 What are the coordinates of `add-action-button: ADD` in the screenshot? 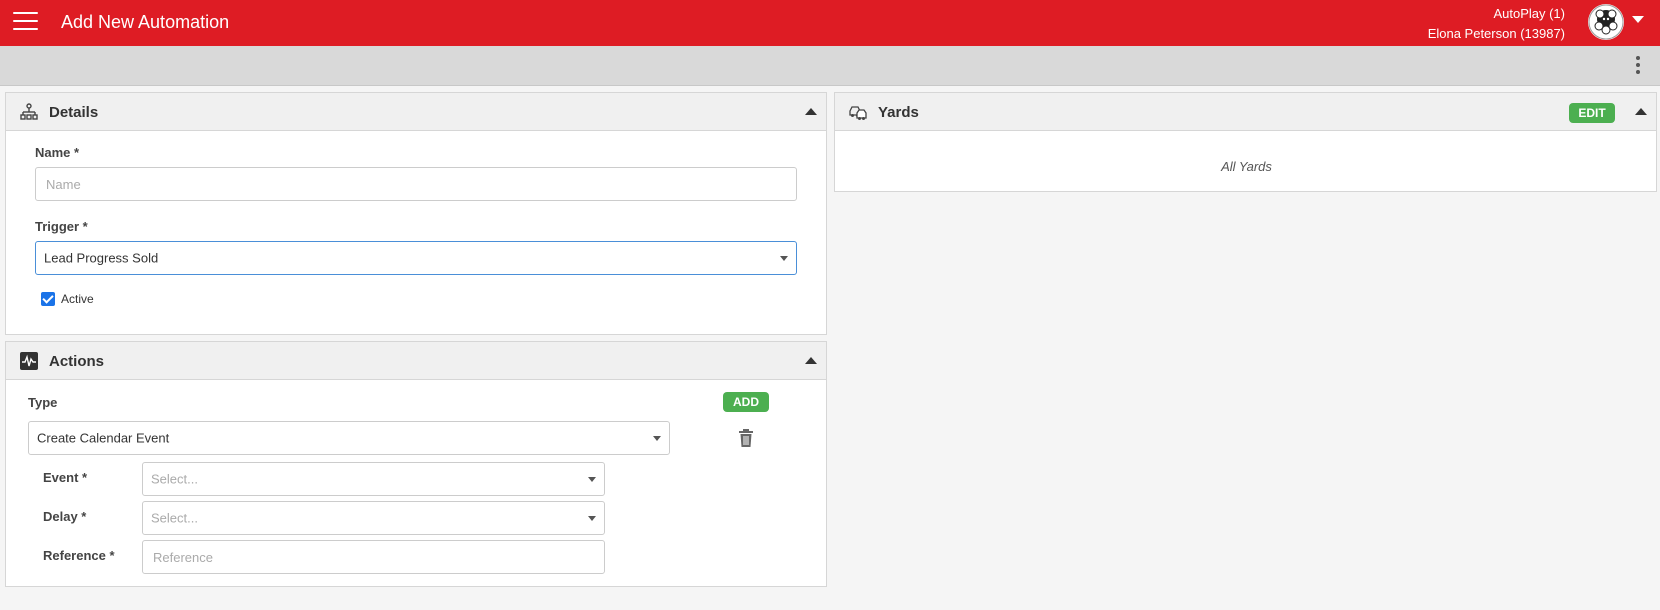 It's located at (746, 402).